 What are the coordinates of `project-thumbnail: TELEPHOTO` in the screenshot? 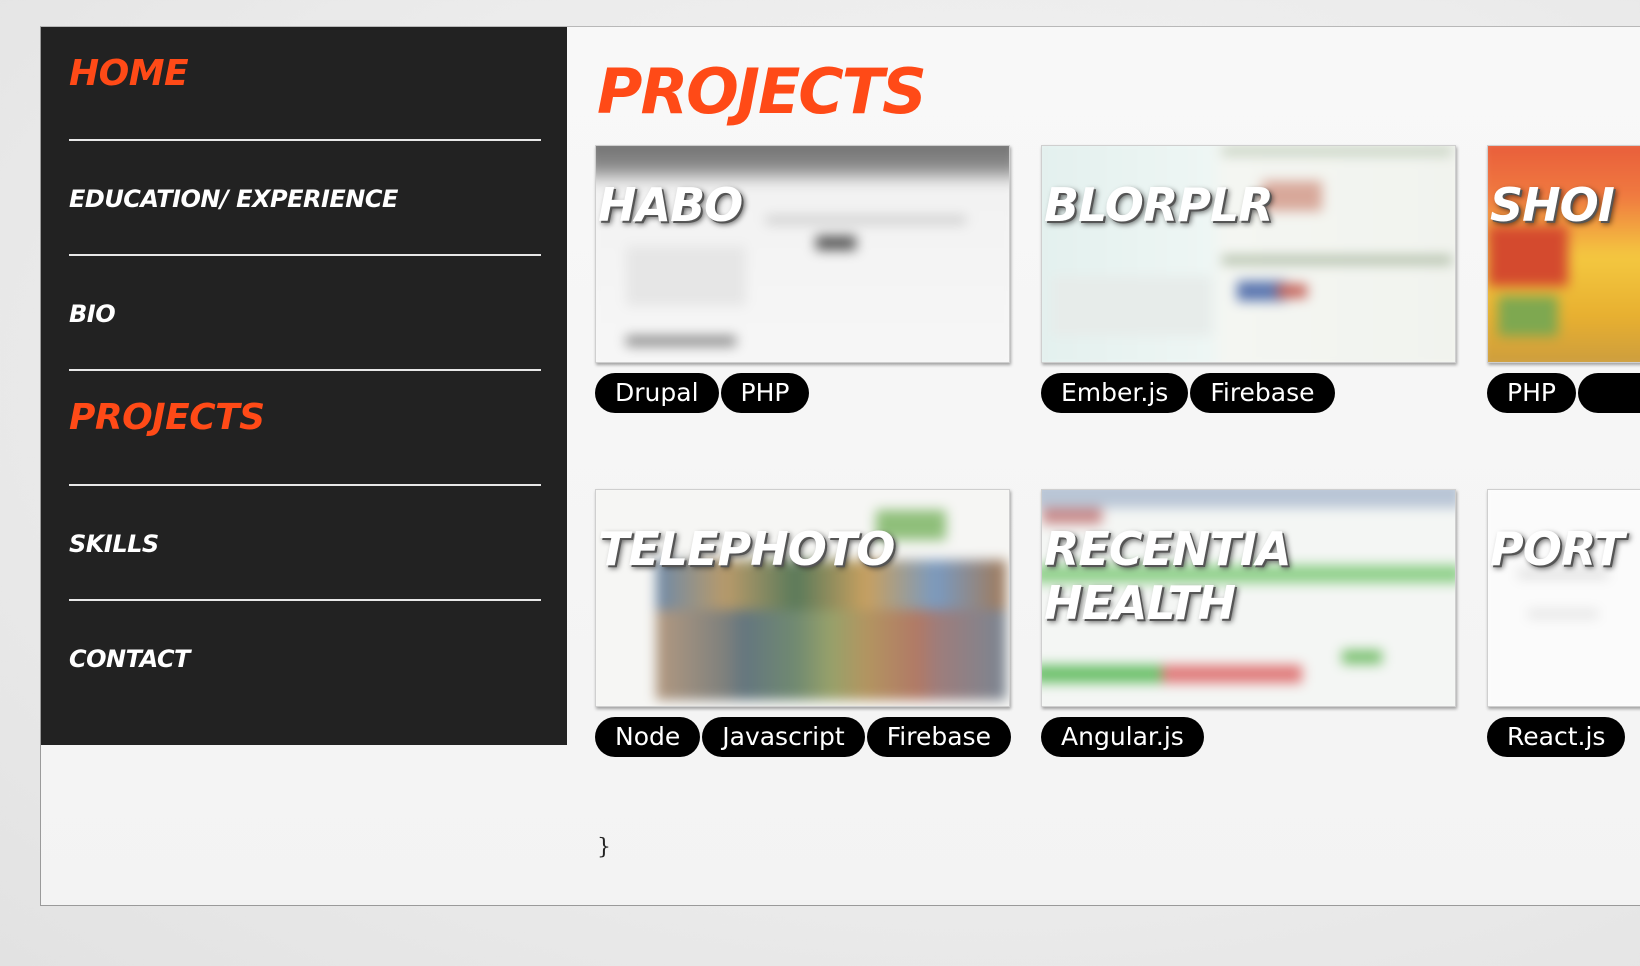 It's located at (802, 598).